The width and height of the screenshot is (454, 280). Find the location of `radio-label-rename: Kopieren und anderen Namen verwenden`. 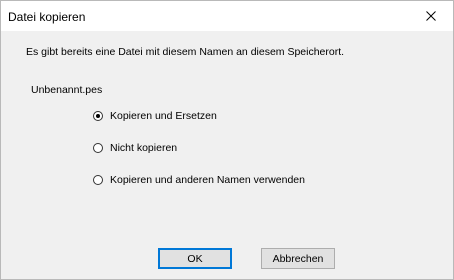

radio-label-rename: Kopieren und anderen Namen verwenden is located at coordinates (207, 180).